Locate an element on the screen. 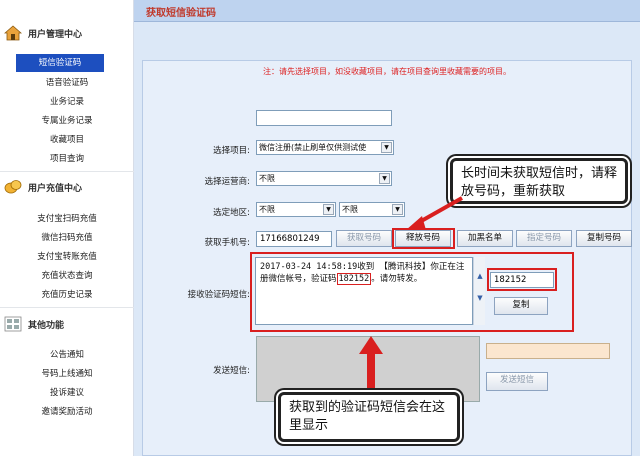  region-label: 选定地区: is located at coordinates (231, 213).